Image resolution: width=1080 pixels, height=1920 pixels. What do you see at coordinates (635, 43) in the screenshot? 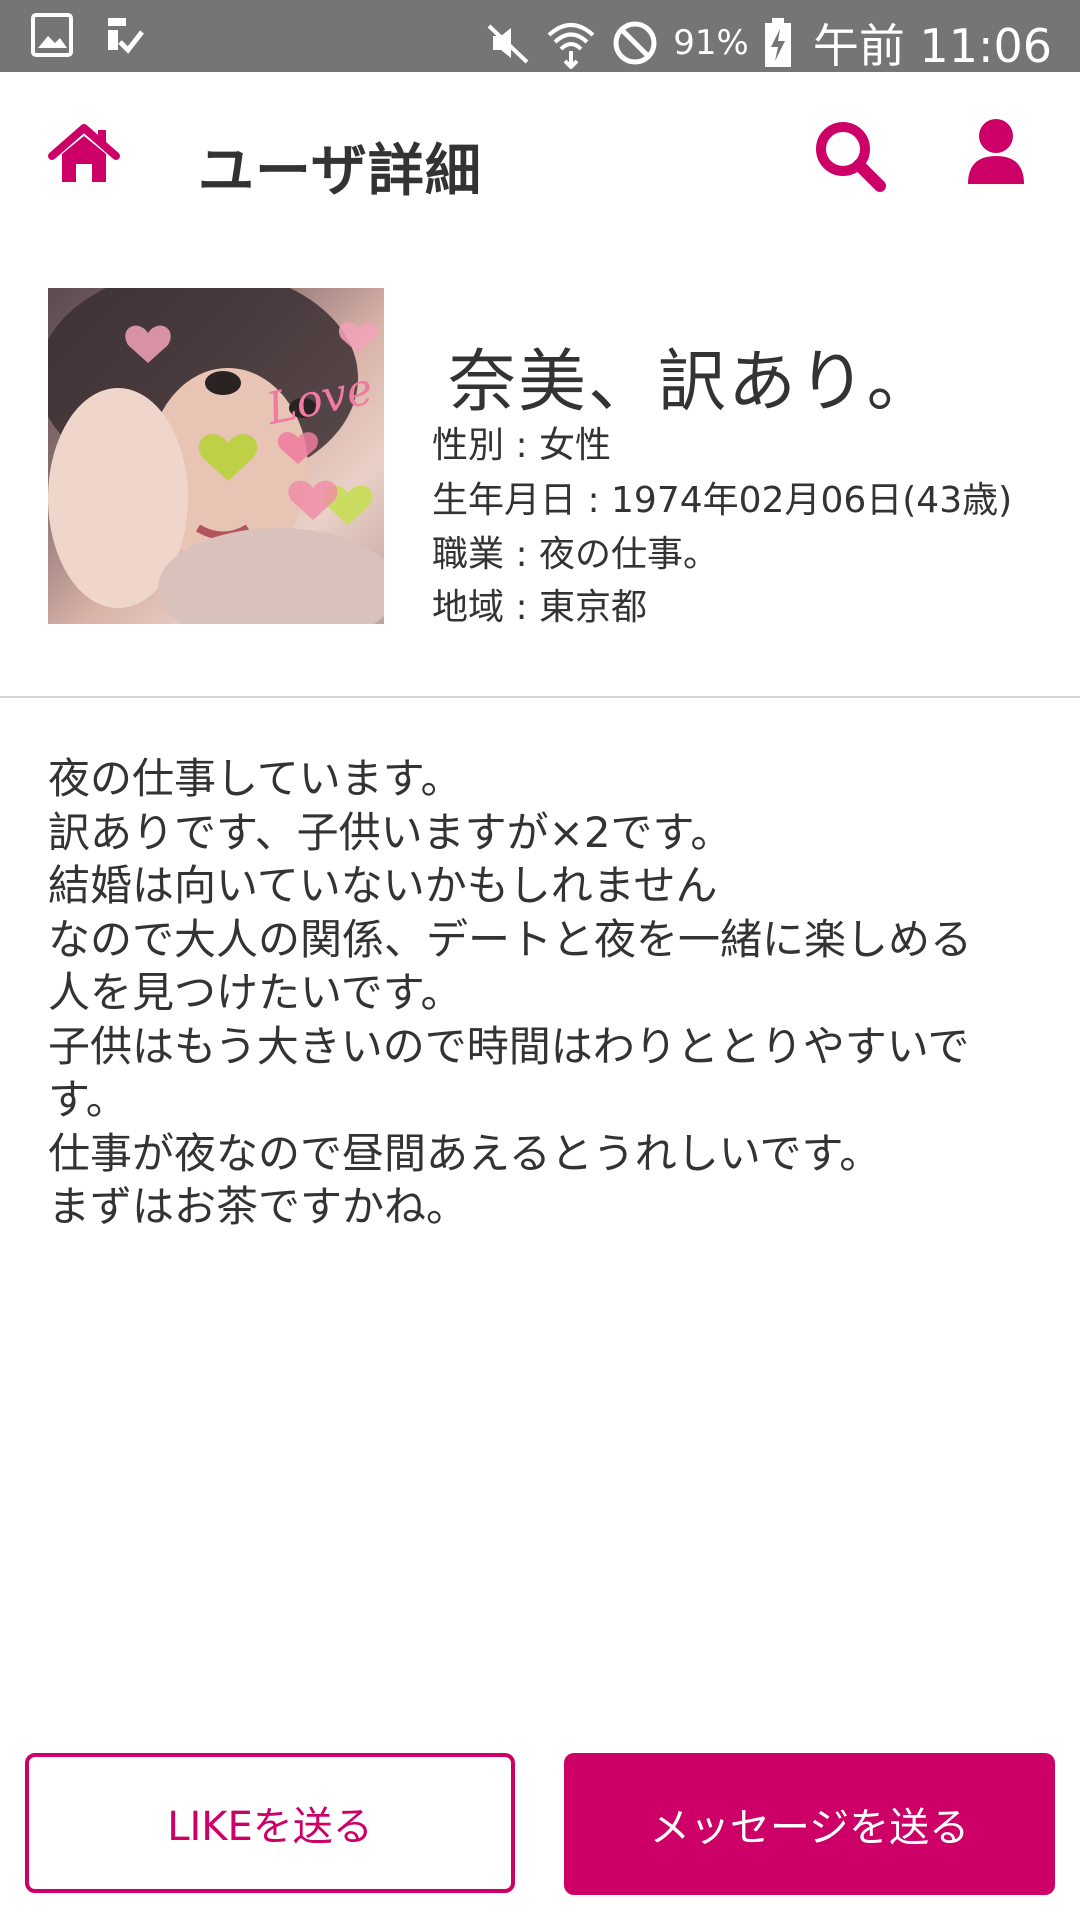
I see `block-icon` at bounding box center [635, 43].